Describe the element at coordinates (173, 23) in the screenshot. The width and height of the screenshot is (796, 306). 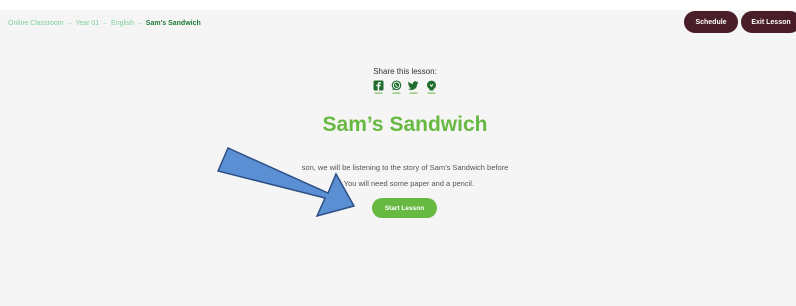
I see `breadcrumb-current: Sam's Sandwich` at that location.